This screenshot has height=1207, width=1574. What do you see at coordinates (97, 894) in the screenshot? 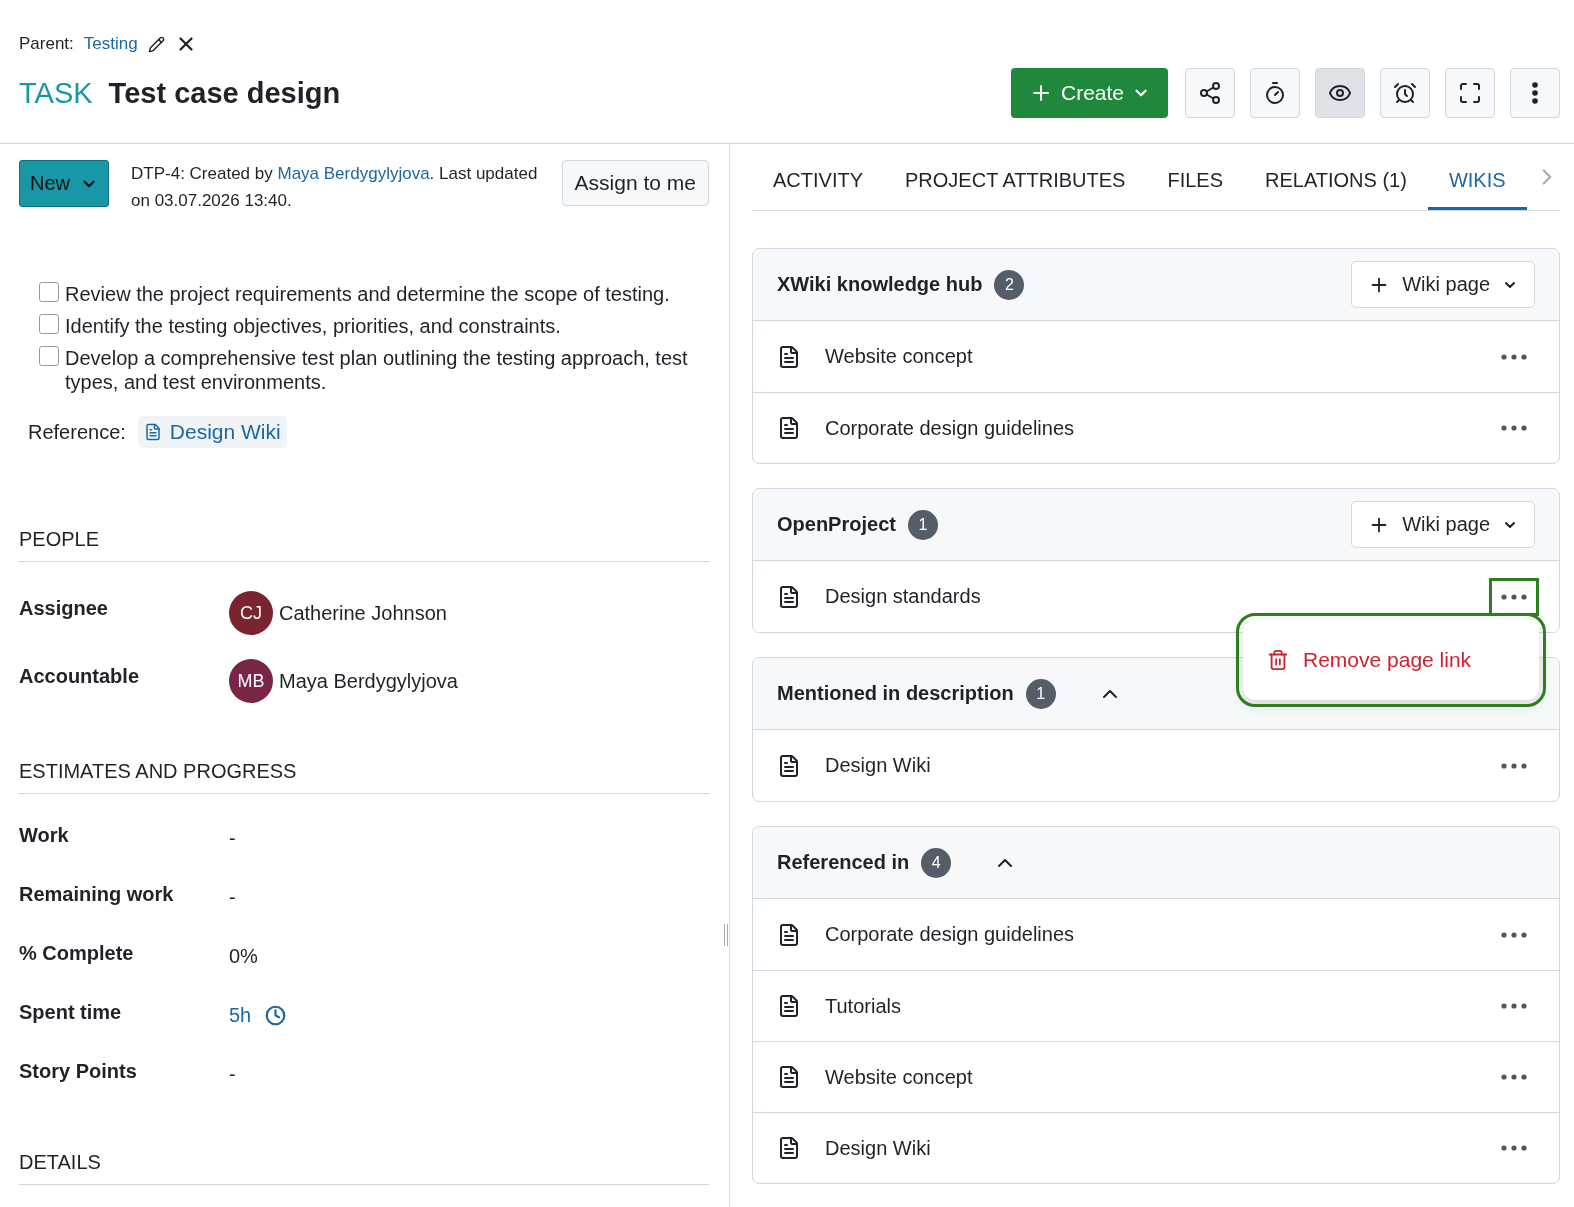
I see `field-label: Remaining work` at bounding box center [97, 894].